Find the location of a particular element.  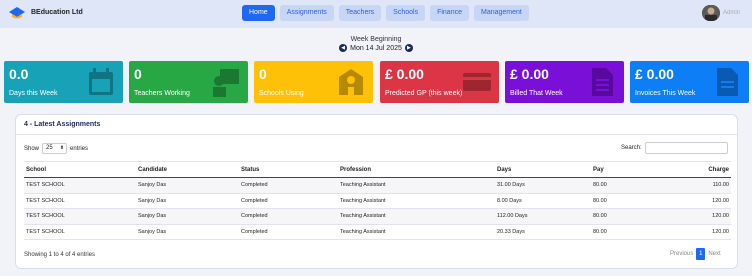

panel-divider is located at coordinates (376, 134).